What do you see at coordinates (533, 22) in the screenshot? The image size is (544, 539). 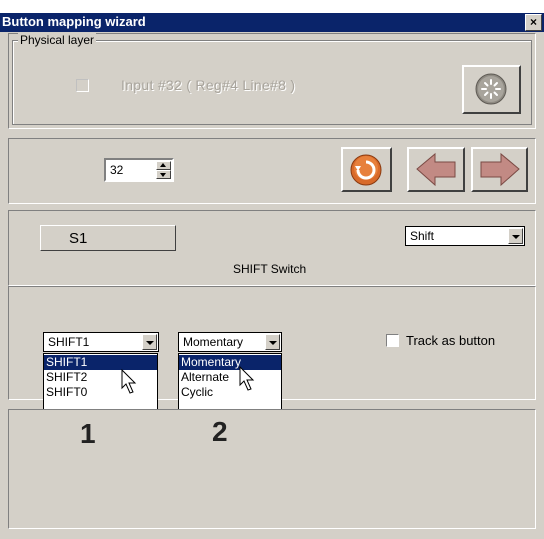 I see `close-button: ×` at bounding box center [533, 22].